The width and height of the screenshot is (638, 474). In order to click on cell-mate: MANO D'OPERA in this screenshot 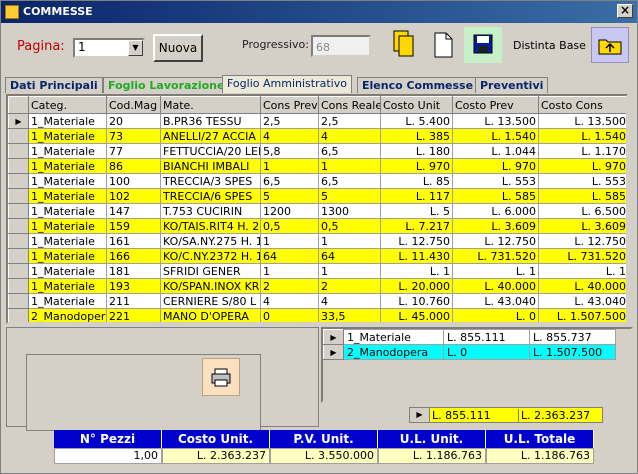, I will do `click(210, 315)`.